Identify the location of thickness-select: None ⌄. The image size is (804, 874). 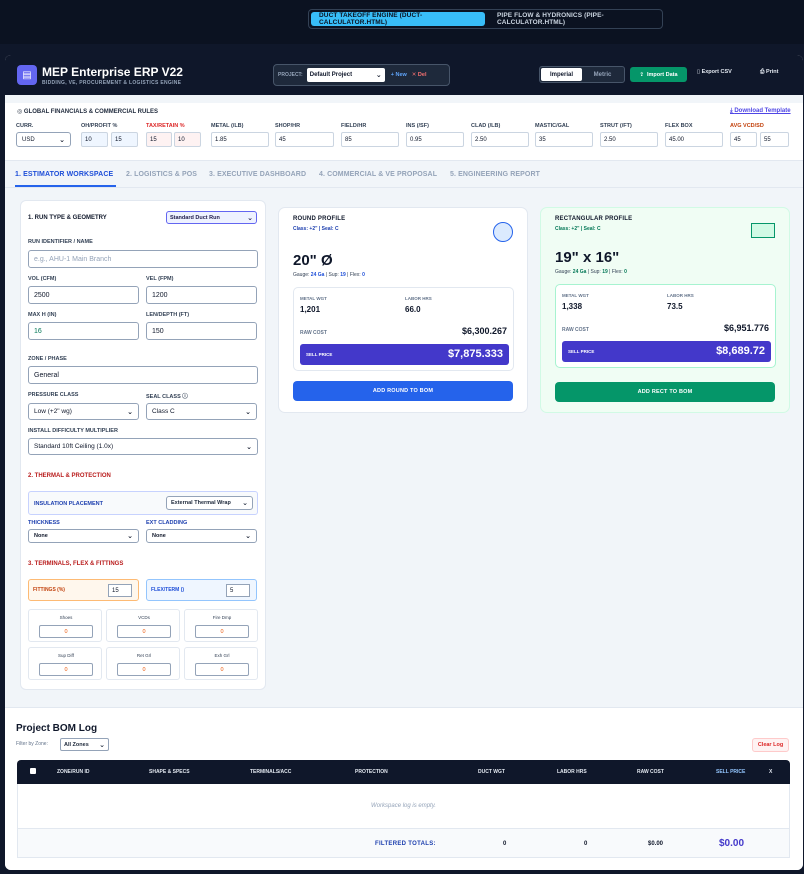
(83, 536).